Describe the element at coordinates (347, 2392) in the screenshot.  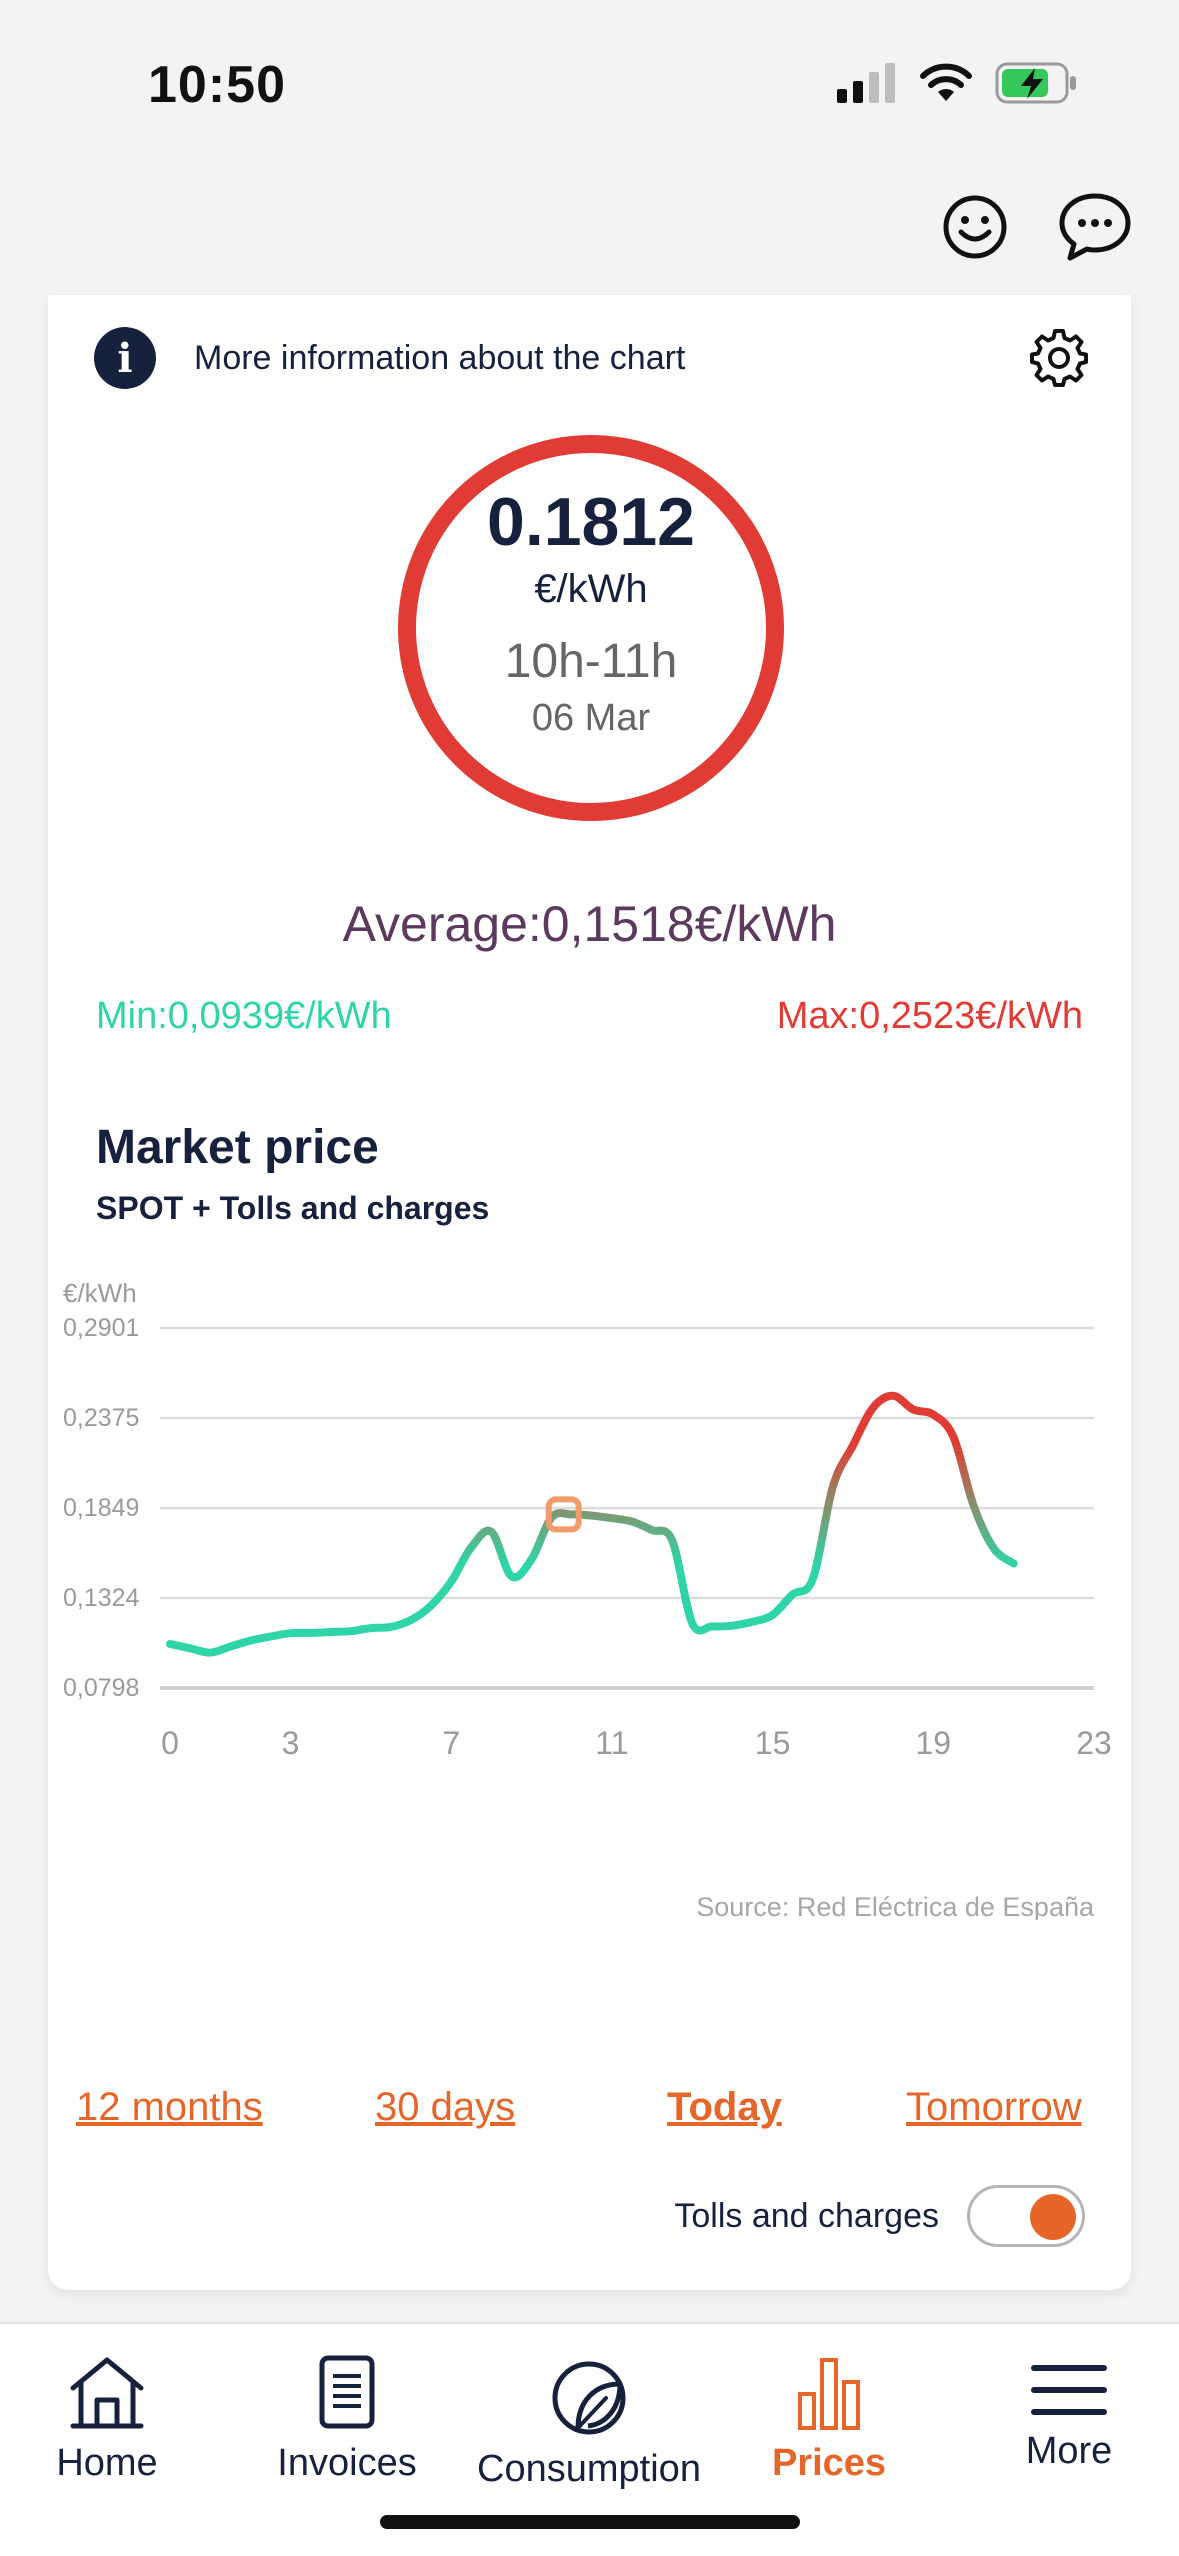
I see `invoice-icon` at that location.